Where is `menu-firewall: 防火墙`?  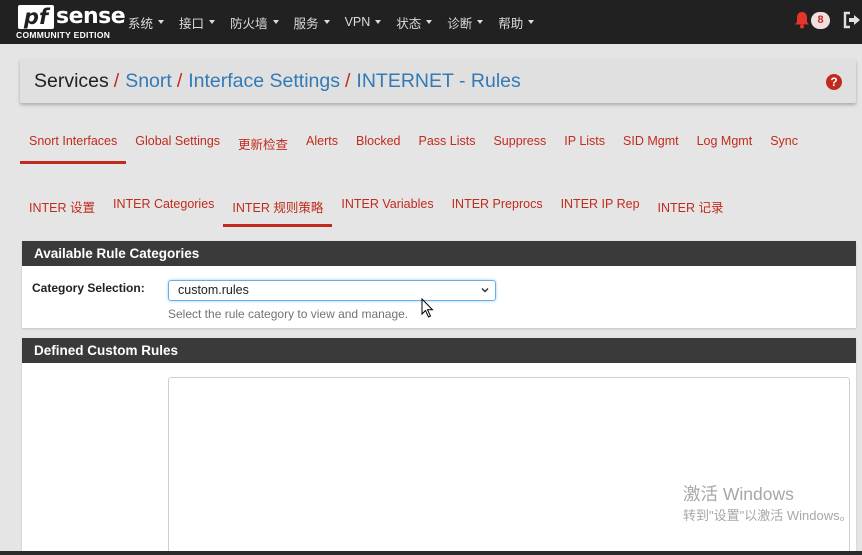 menu-firewall: 防火墙 is located at coordinates (254, 22).